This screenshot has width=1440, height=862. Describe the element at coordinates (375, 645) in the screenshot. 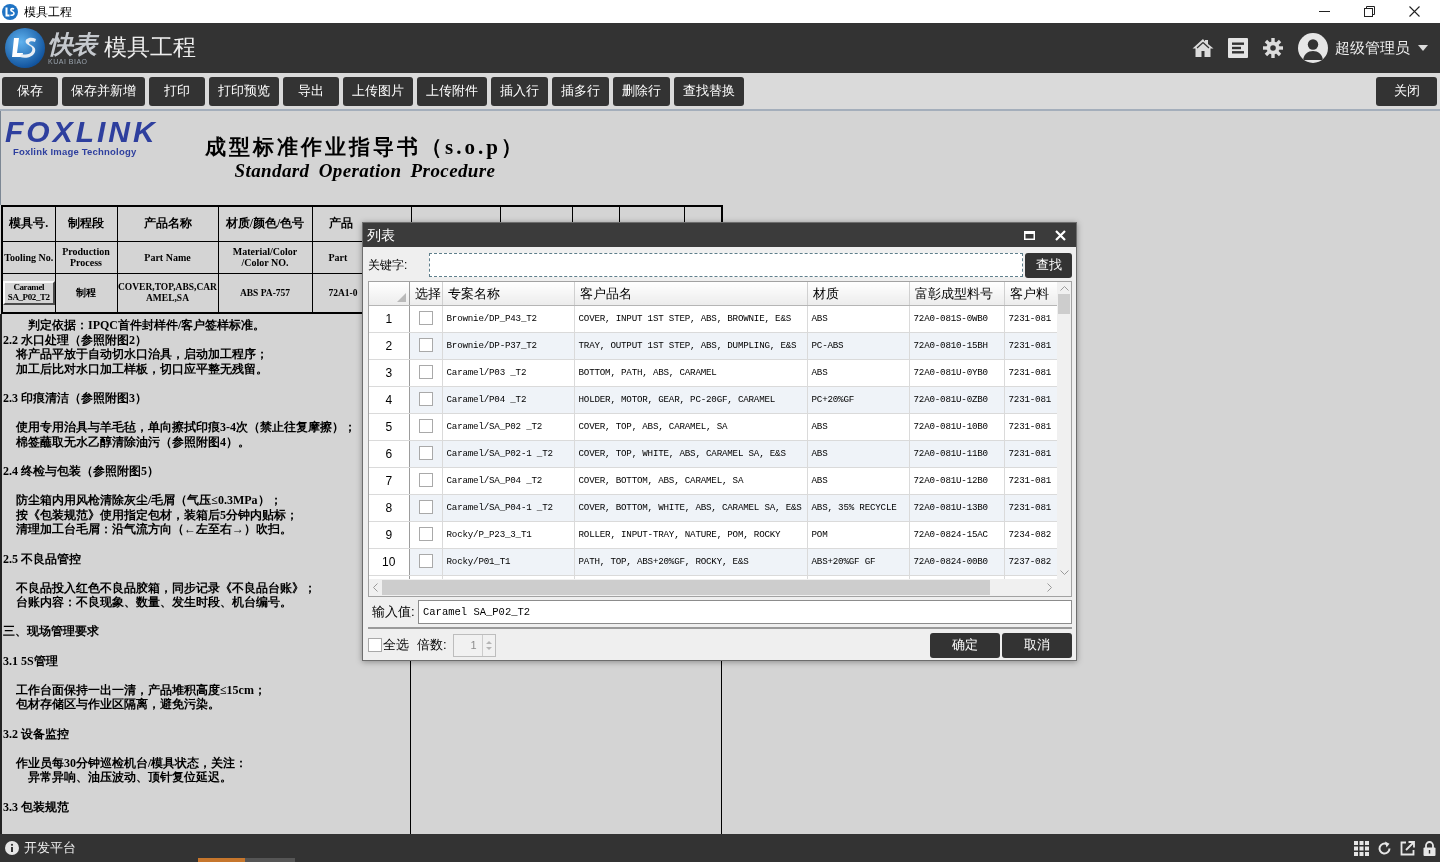

I see `select-all-checkbox` at that location.